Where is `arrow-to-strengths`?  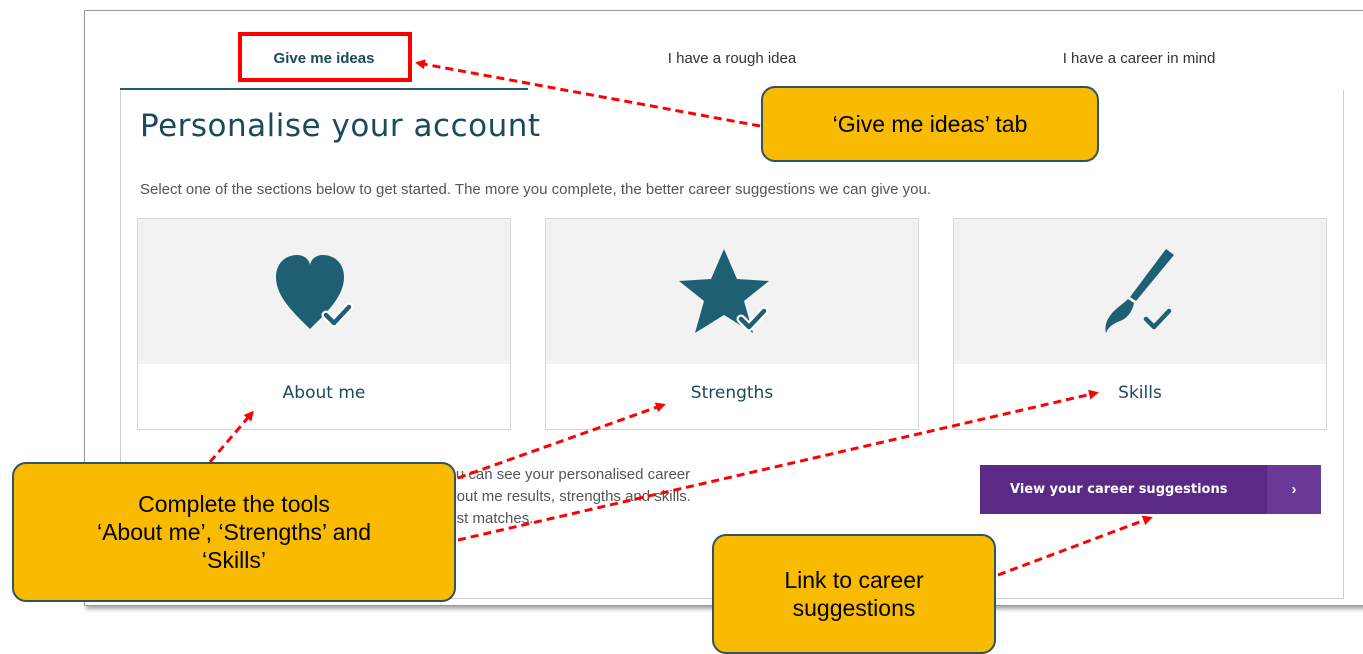 arrow-to-strengths is located at coordinates (561, 441).